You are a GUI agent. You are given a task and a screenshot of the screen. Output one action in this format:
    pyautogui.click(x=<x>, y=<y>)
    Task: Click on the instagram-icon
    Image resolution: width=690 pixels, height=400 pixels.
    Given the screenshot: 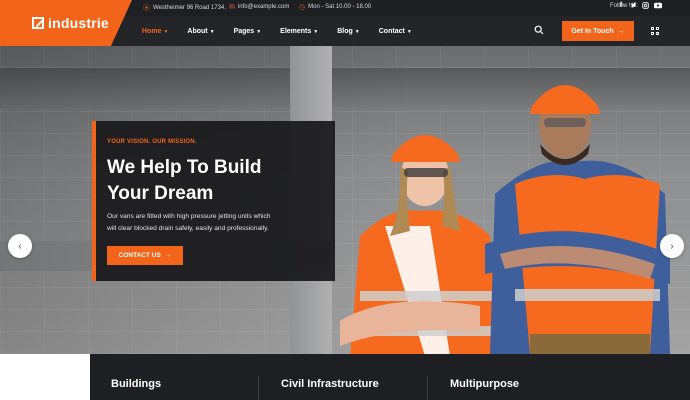 What is the action you would take?
    pyautogui.click(x=645, y=6)
    